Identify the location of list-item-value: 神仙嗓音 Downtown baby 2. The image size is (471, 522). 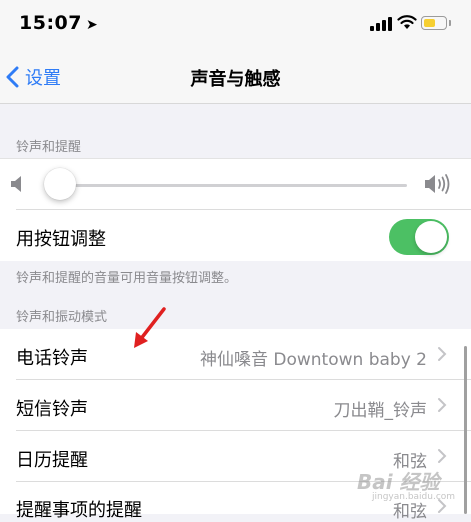
(313, 360).